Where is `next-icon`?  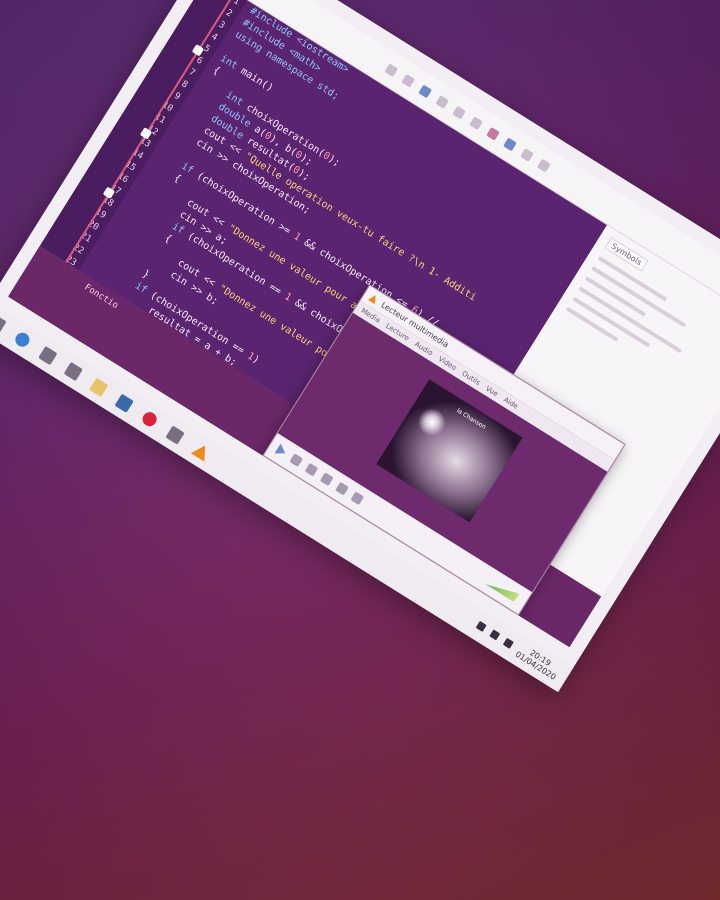
next-icon is located at coordinates (326, 479).